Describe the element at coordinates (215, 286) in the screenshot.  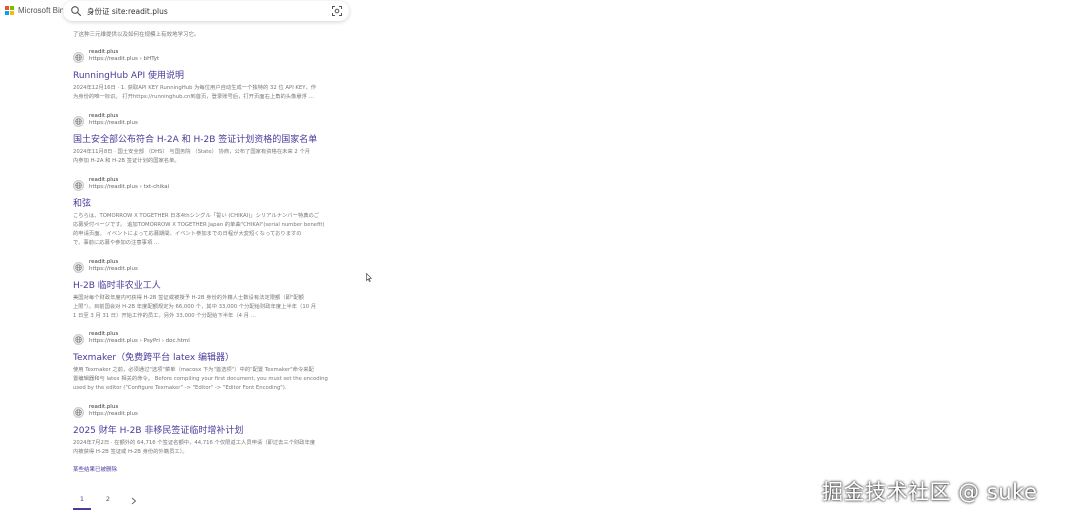
I see `result-title-link: H-2B 临时非农业工人` at that location.